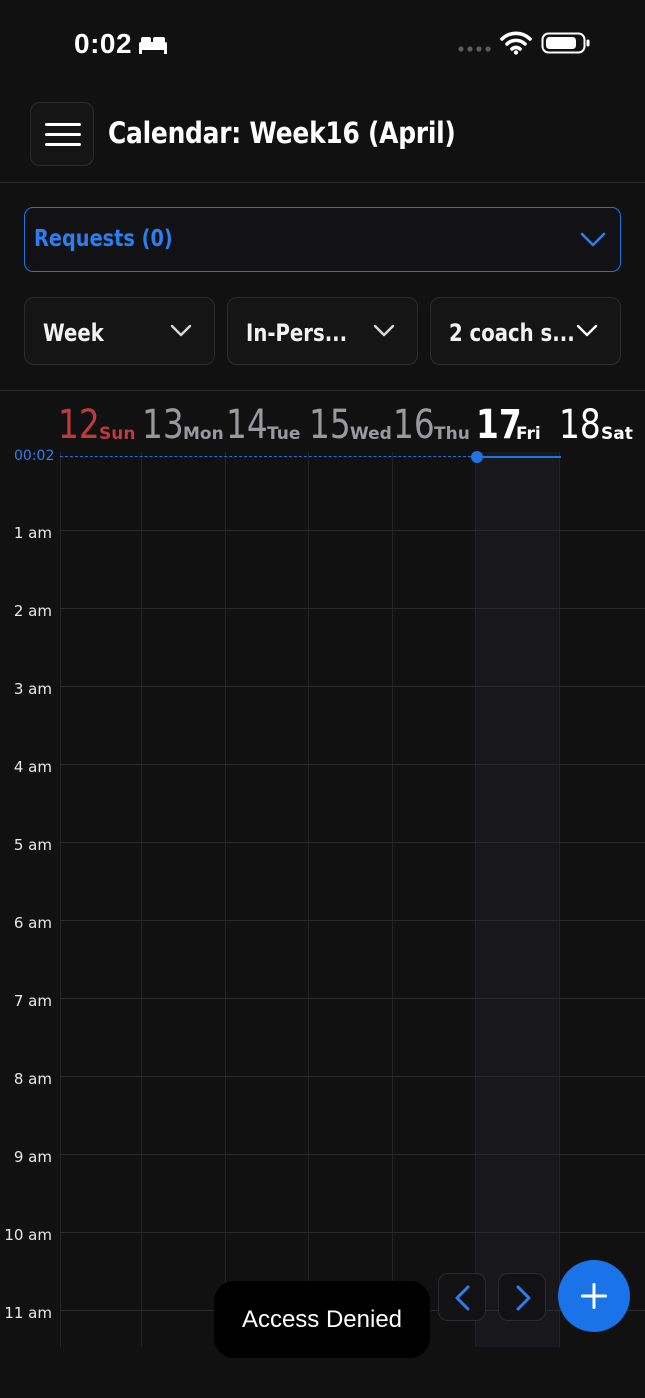 The image size is (645, 1398). Describe the element at coordinates (34, 456) in the screenshot. I see `current-time-label: 00:02` at that location.